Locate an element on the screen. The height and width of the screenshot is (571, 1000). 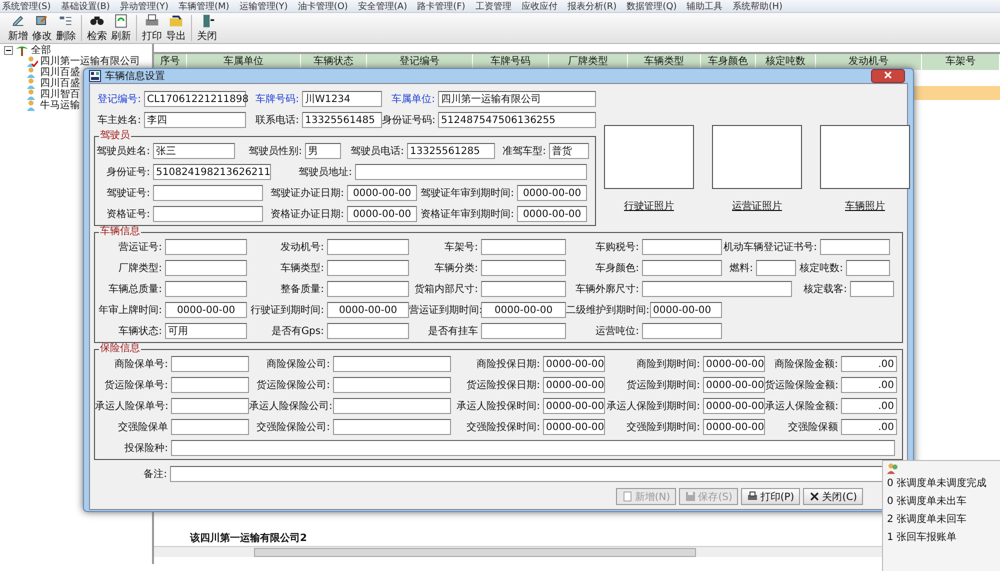
toolbar-button: 新增 is located at coordinates (18, 28).